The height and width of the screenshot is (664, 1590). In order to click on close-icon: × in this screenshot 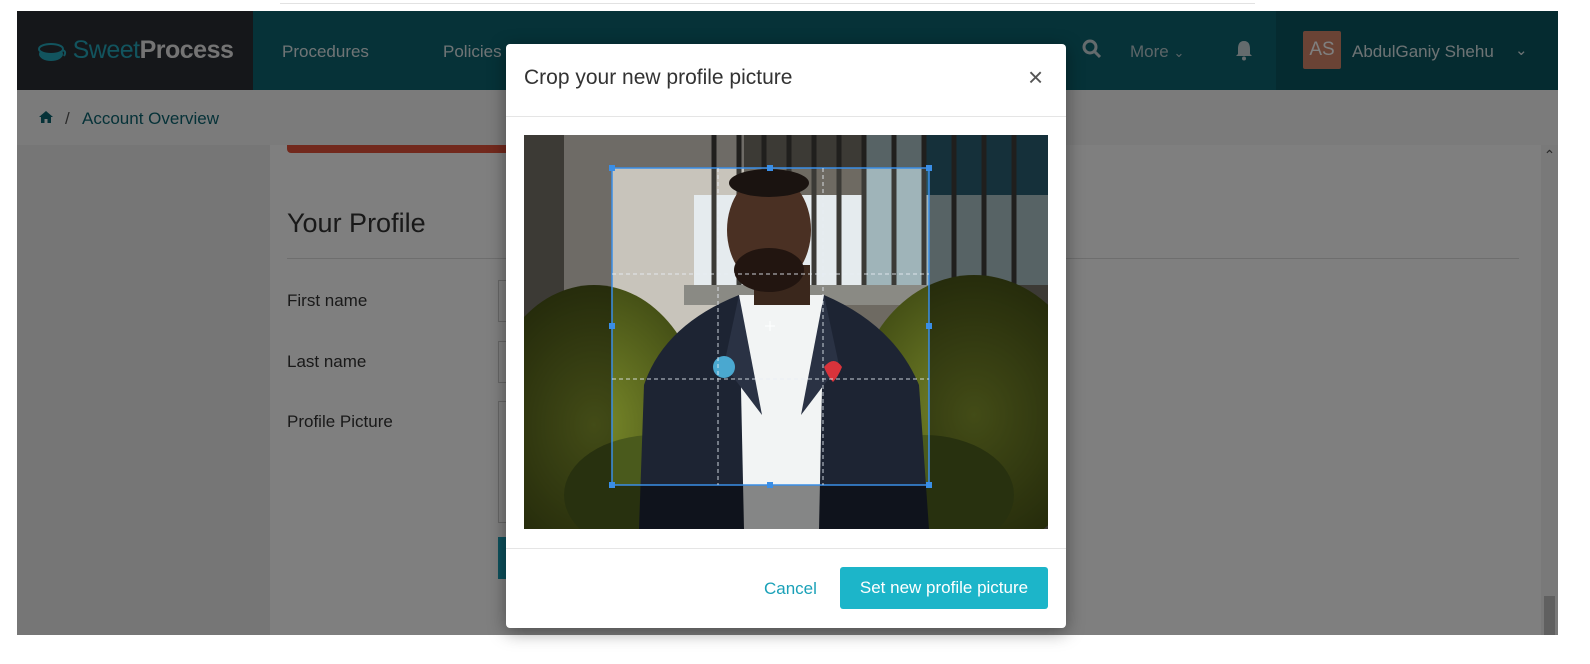, I will do `click(1035, 77)`.